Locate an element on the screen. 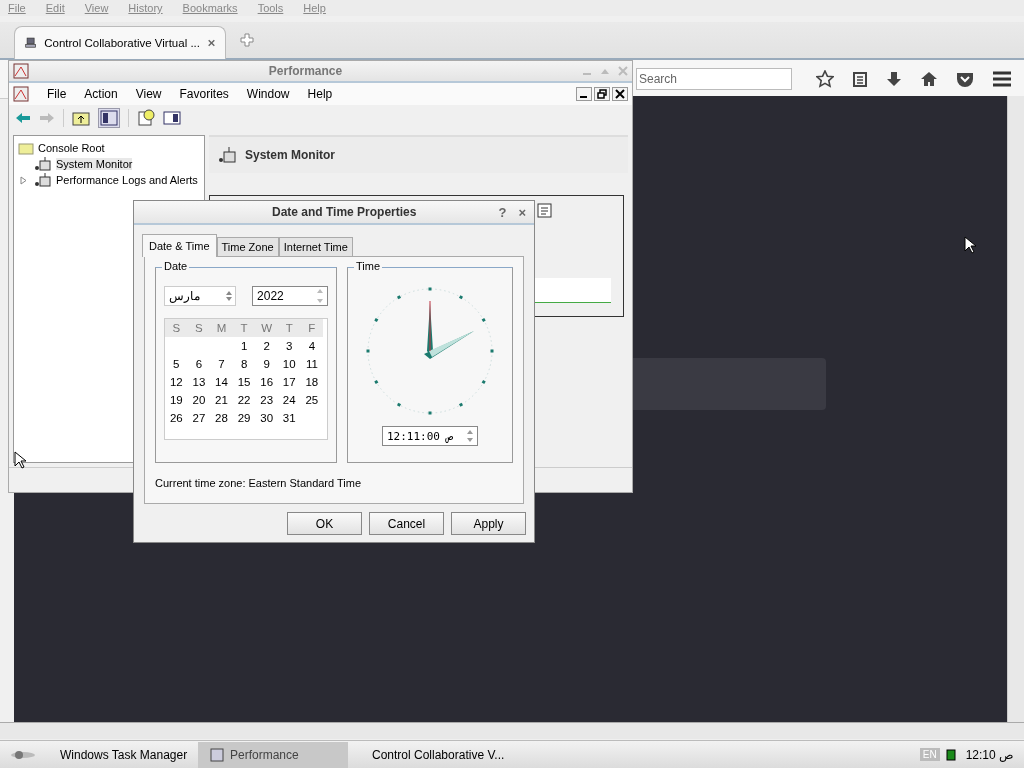  calendar-day: 6 is located at coordinates (199, 364).